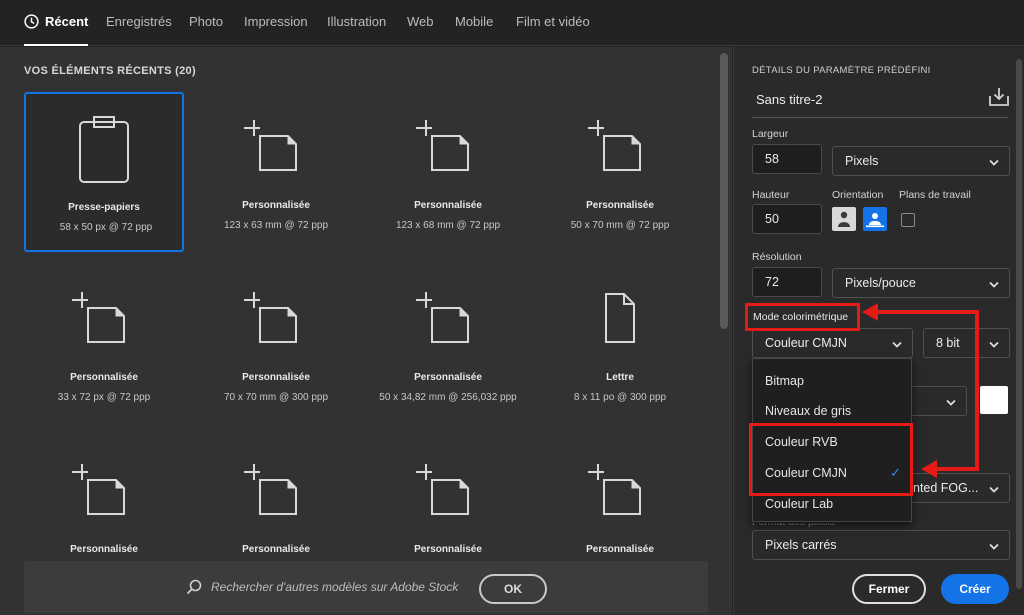 The width and height of the screenshot is (1024, 615). I want to click on height-label: Hauteur, so click(771, 195).